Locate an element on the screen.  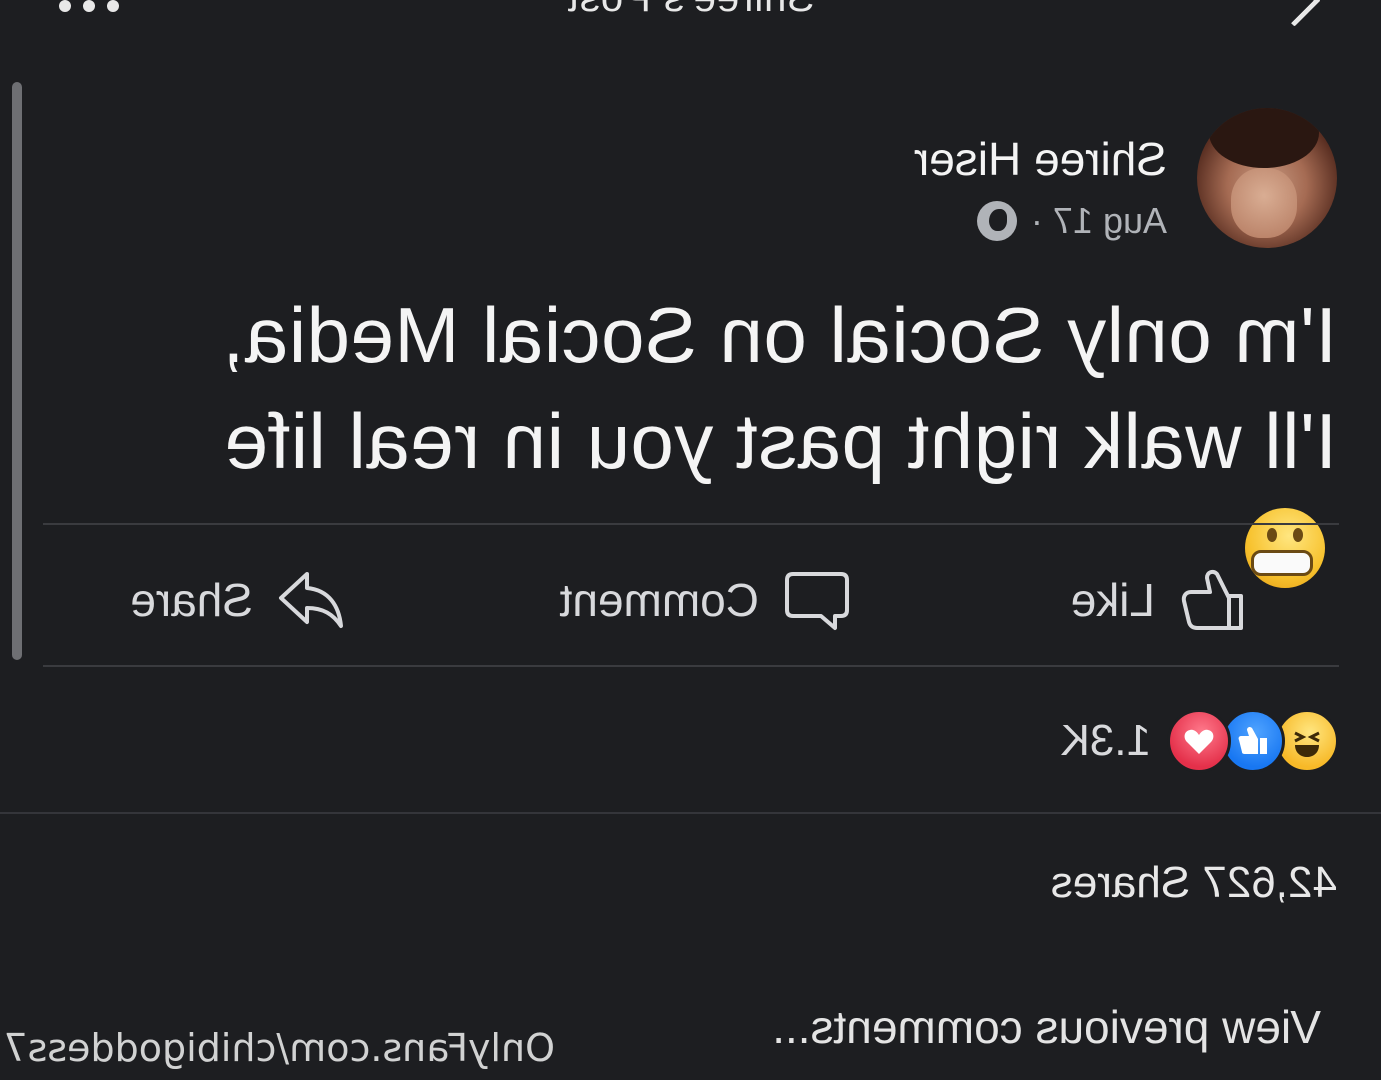
post-date: Aug 17 · is located at coordinates (1098, 220).